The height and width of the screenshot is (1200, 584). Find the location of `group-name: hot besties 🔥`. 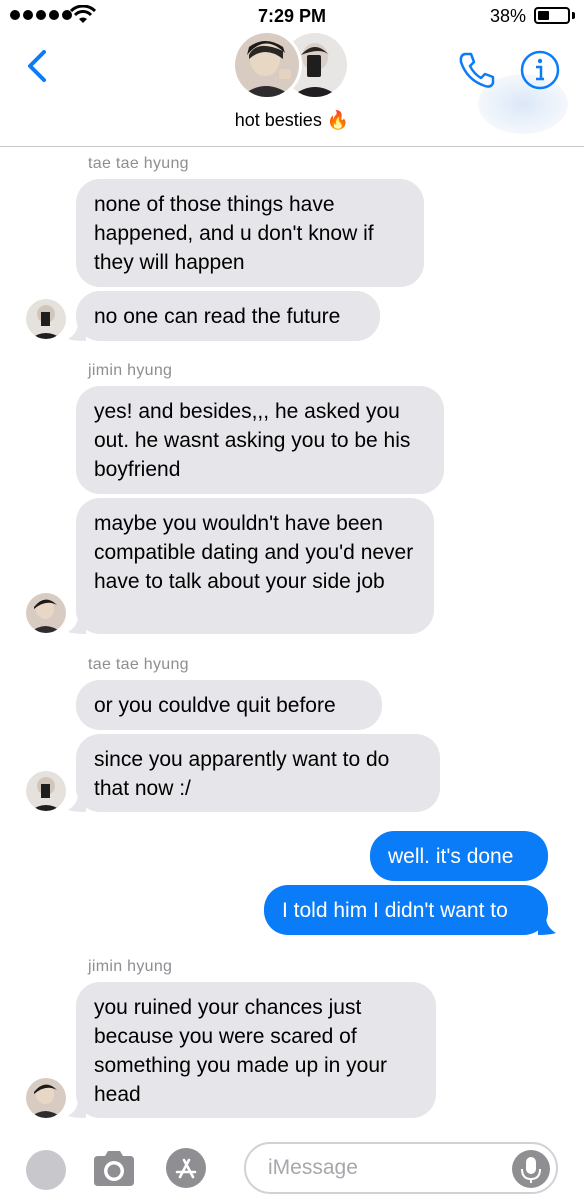

group-name: hot besties 🔥 is located at coordinates (292, 120).